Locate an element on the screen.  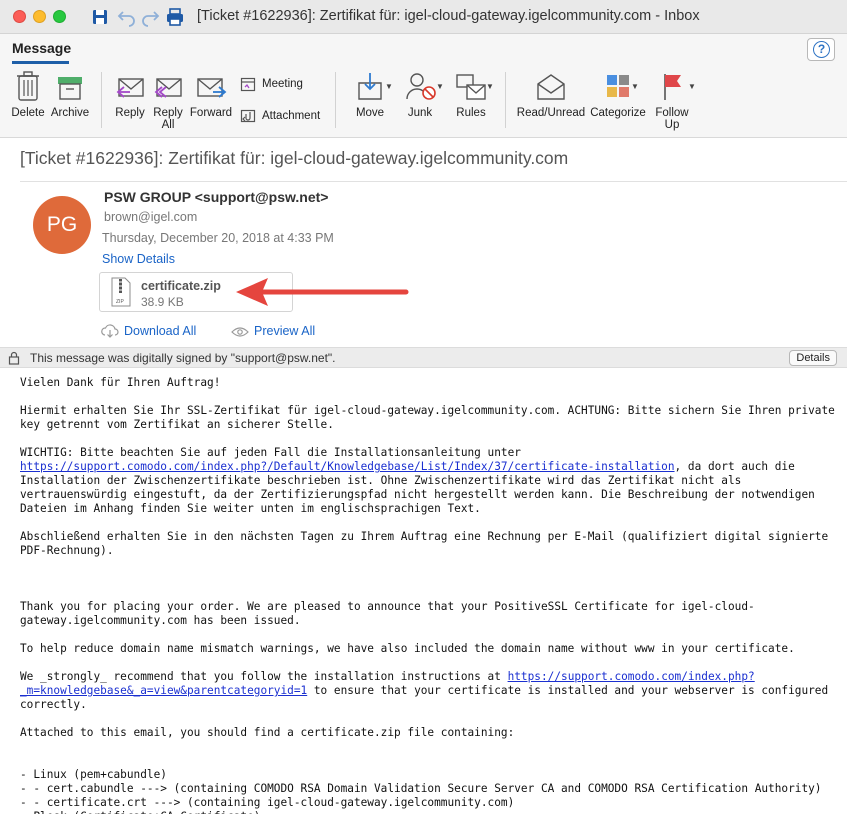
ribbon-tab-row: Message ? is located at coordinates (423, 49).